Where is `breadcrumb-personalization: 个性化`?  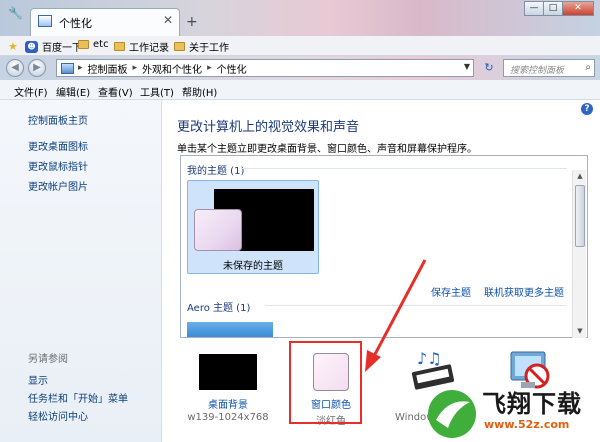
breadcrumb-personalization: 个性化 is located at coordinates (232, 68).